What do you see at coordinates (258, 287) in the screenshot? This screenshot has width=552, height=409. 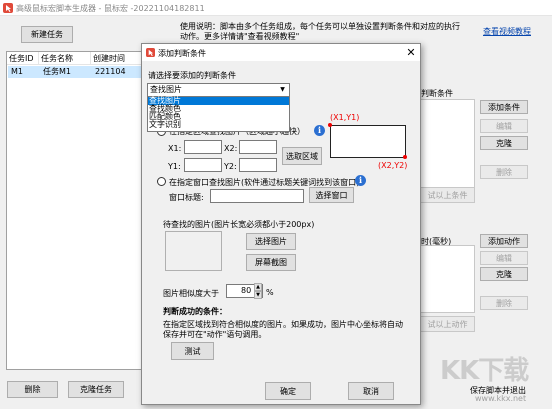 I see `stepper-up-icon: ▲` at bounding box center [258, 287].